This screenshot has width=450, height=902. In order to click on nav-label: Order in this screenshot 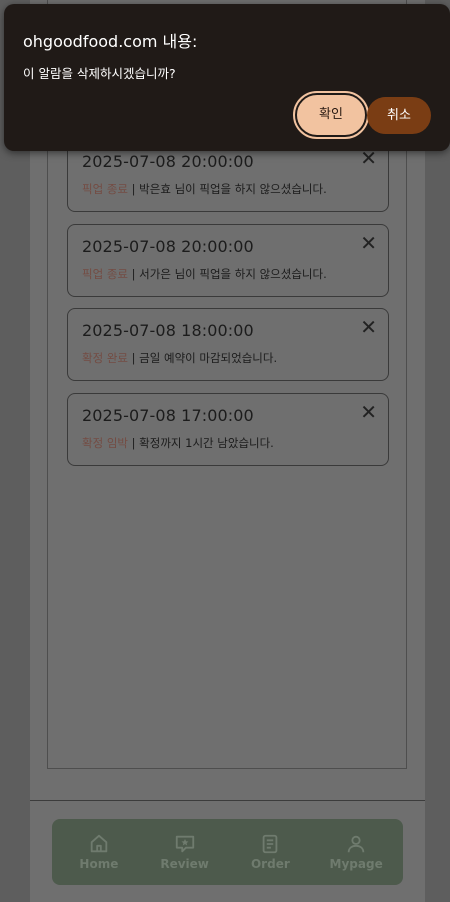, I will do `click(270, 864)`.